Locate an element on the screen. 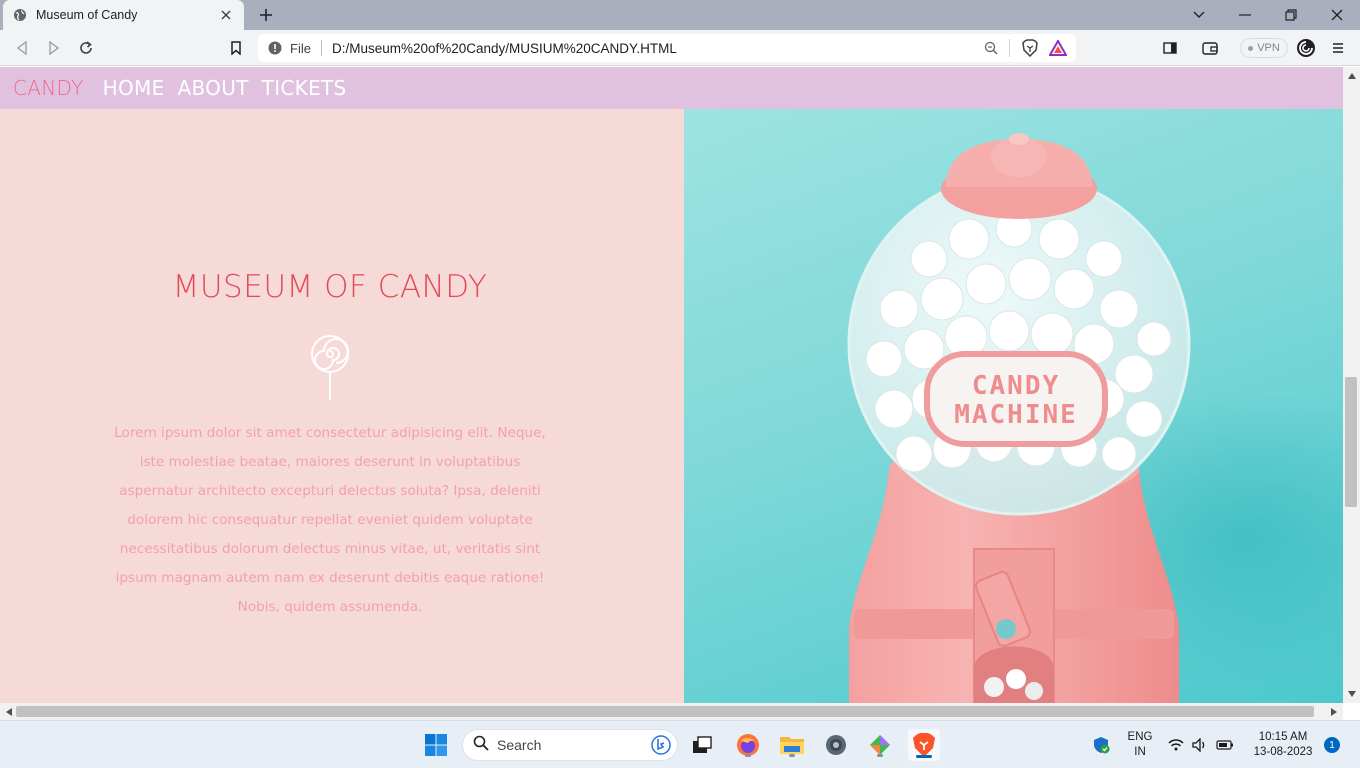 This screenshot has height=768, width=1360. horizontal-scroll-thumb is located at coordinates (665, 711).